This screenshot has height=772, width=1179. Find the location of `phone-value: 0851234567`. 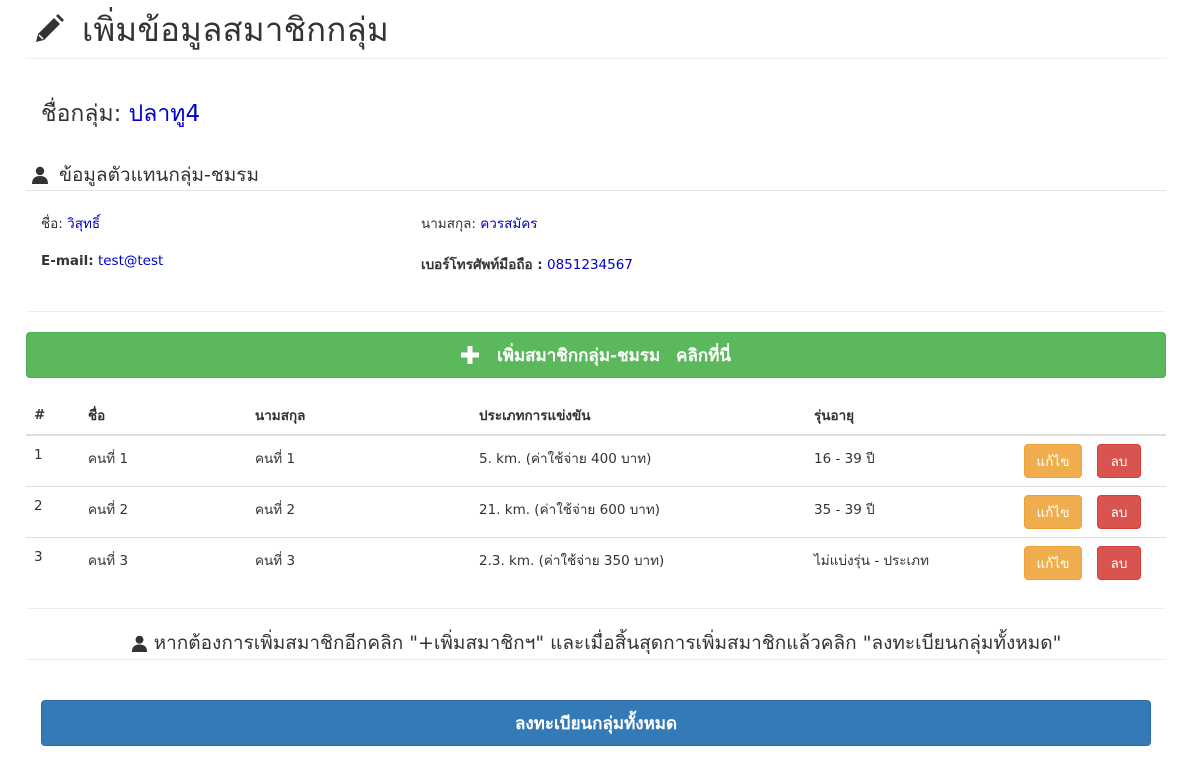

phone-value: 0851234567 is located at coordinates (590, 265).